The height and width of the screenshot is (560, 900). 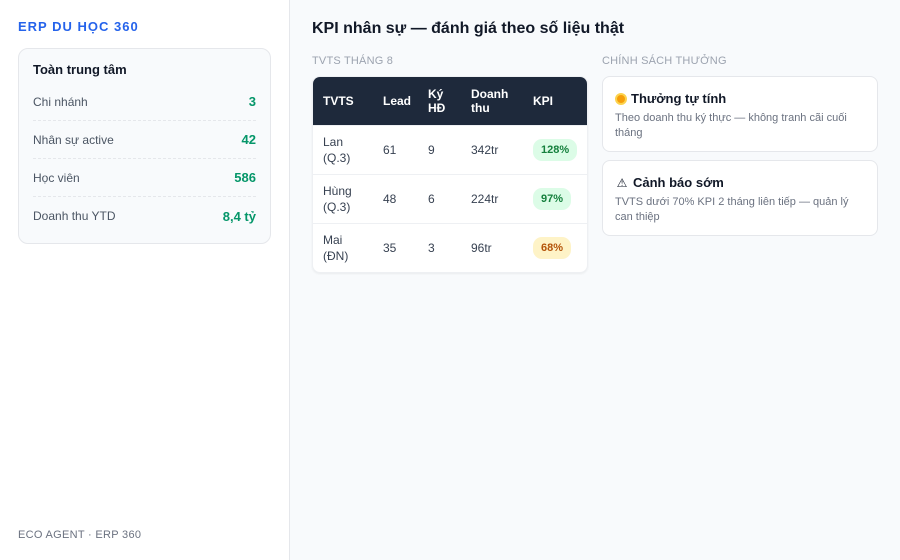 What do you see at coordinates (468, 28) in the screenshot?
I see `page-title: KPI nhân sự — đánh giá theo số liệu thật` at bounding box center [468, 28].